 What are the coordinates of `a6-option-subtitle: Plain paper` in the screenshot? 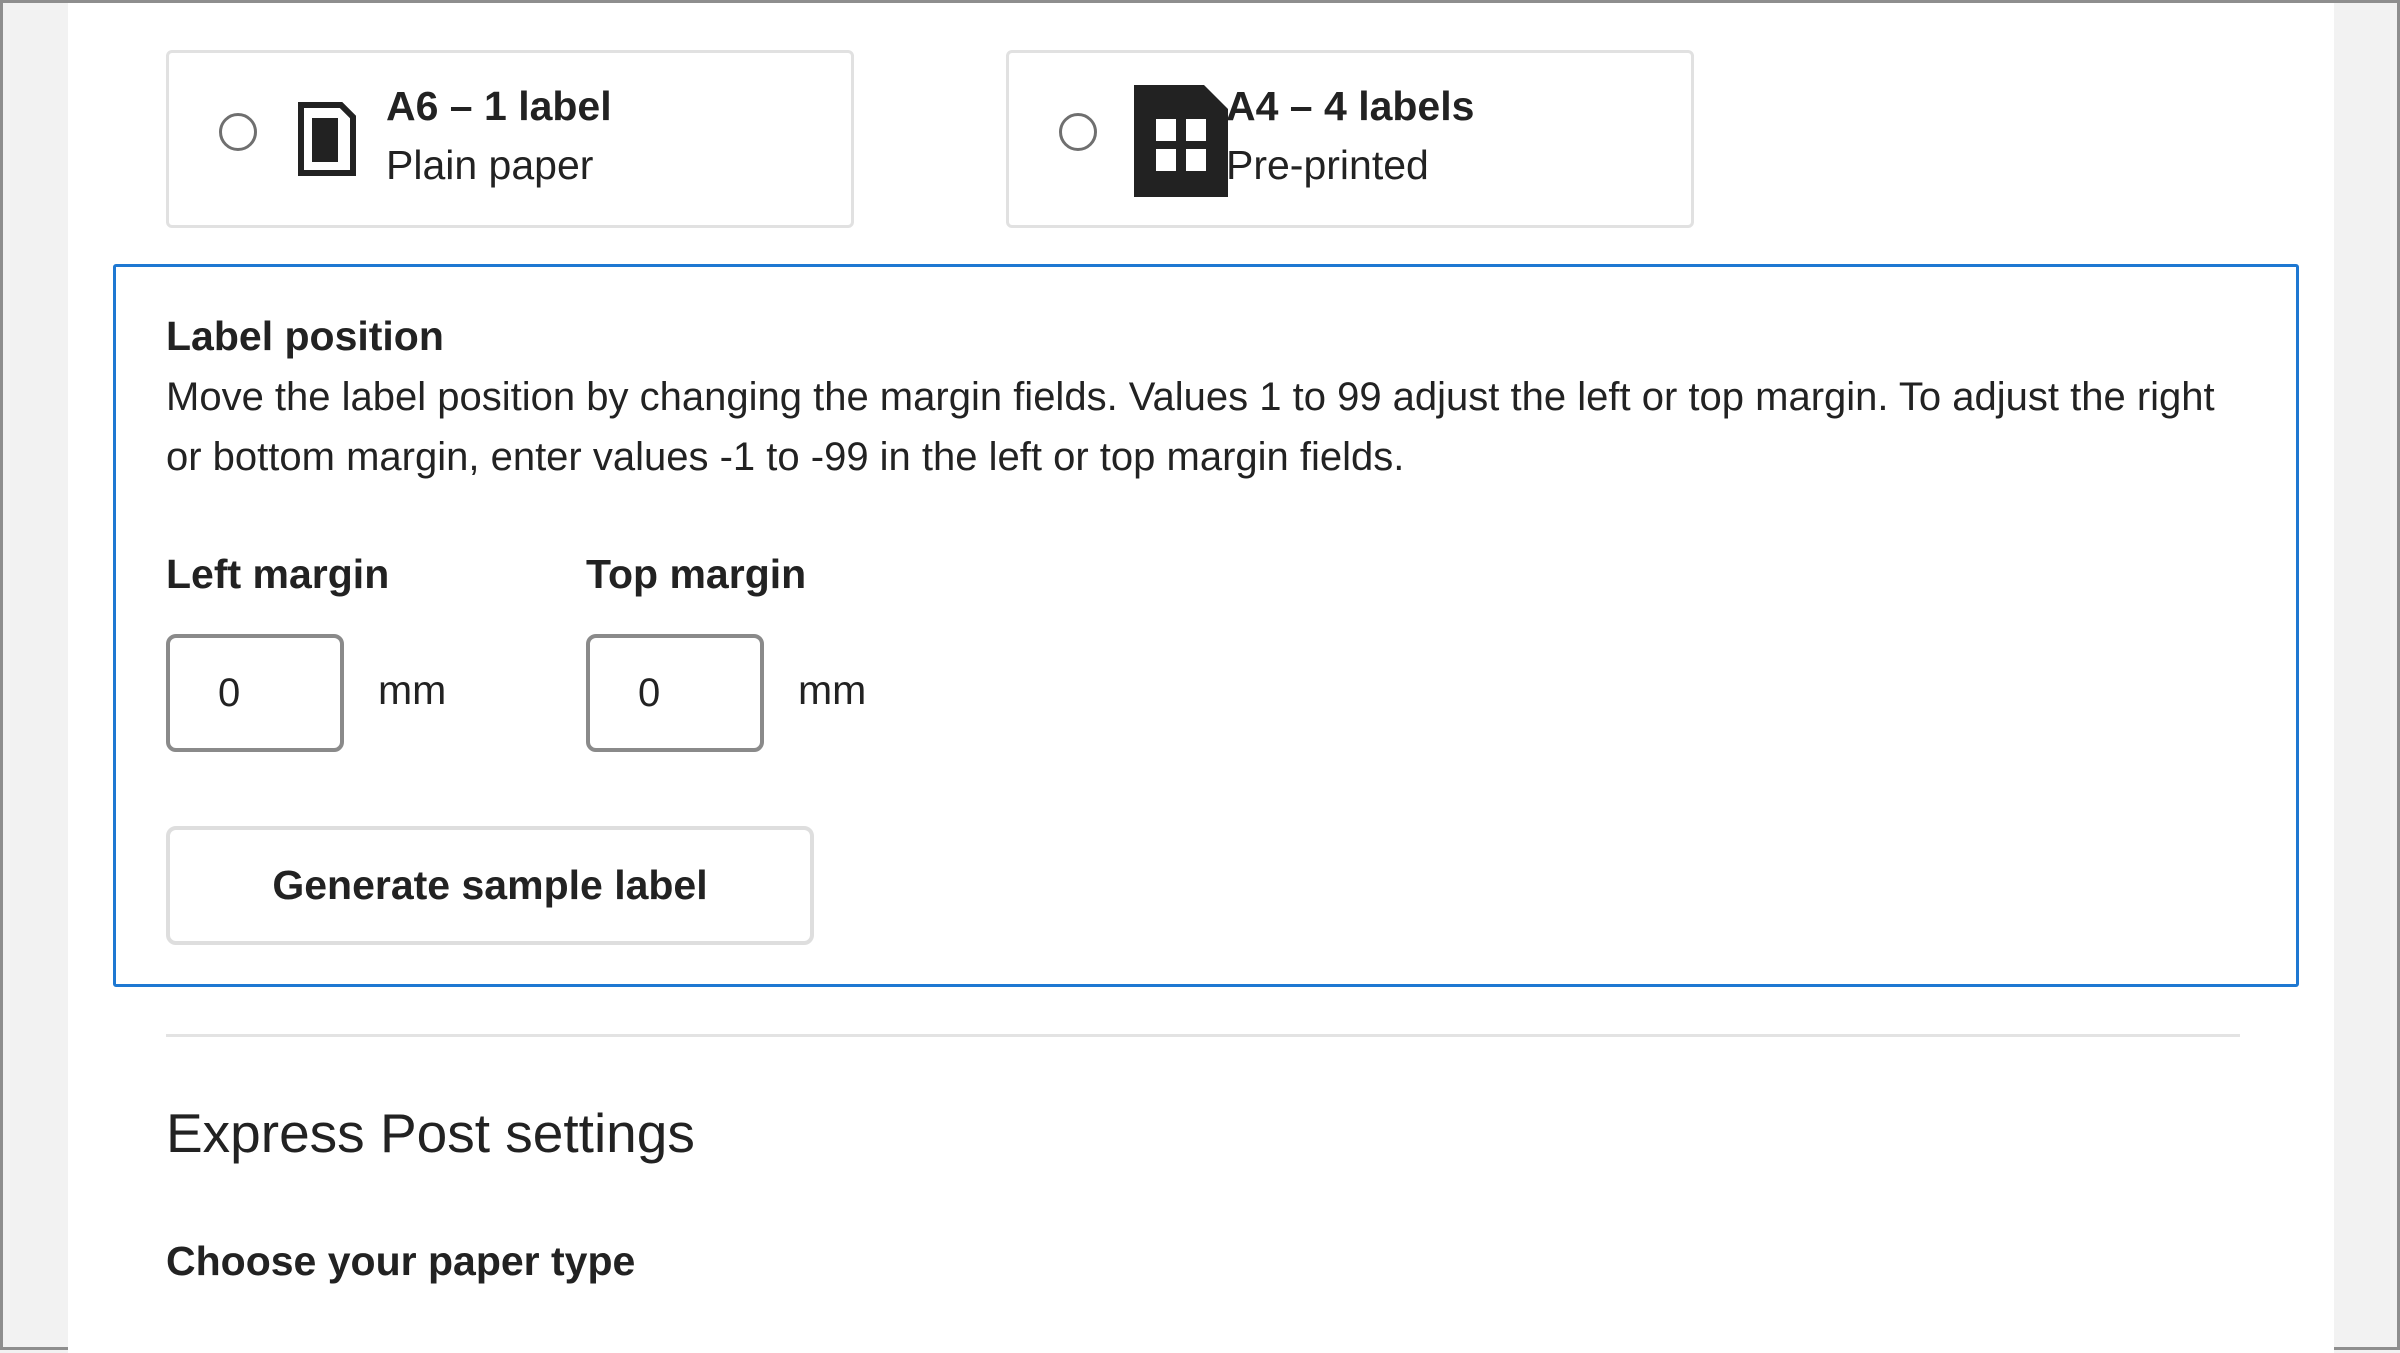 It's located at (490, 165).